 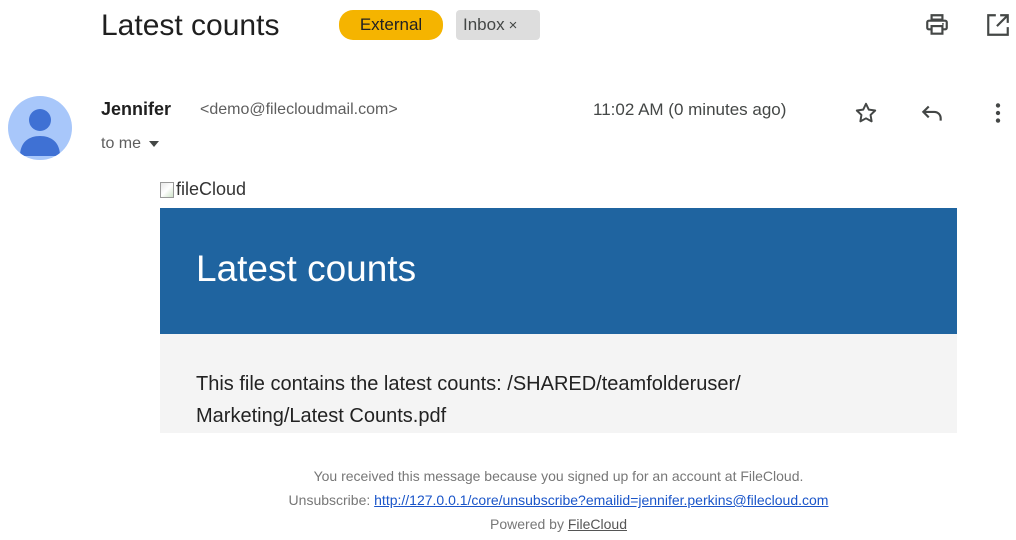 What do you see at coordinates (299, 109) in the screenshot?
I see `sender-email: <demo@filecloudmail.com>` at bounding box center [299, 109].